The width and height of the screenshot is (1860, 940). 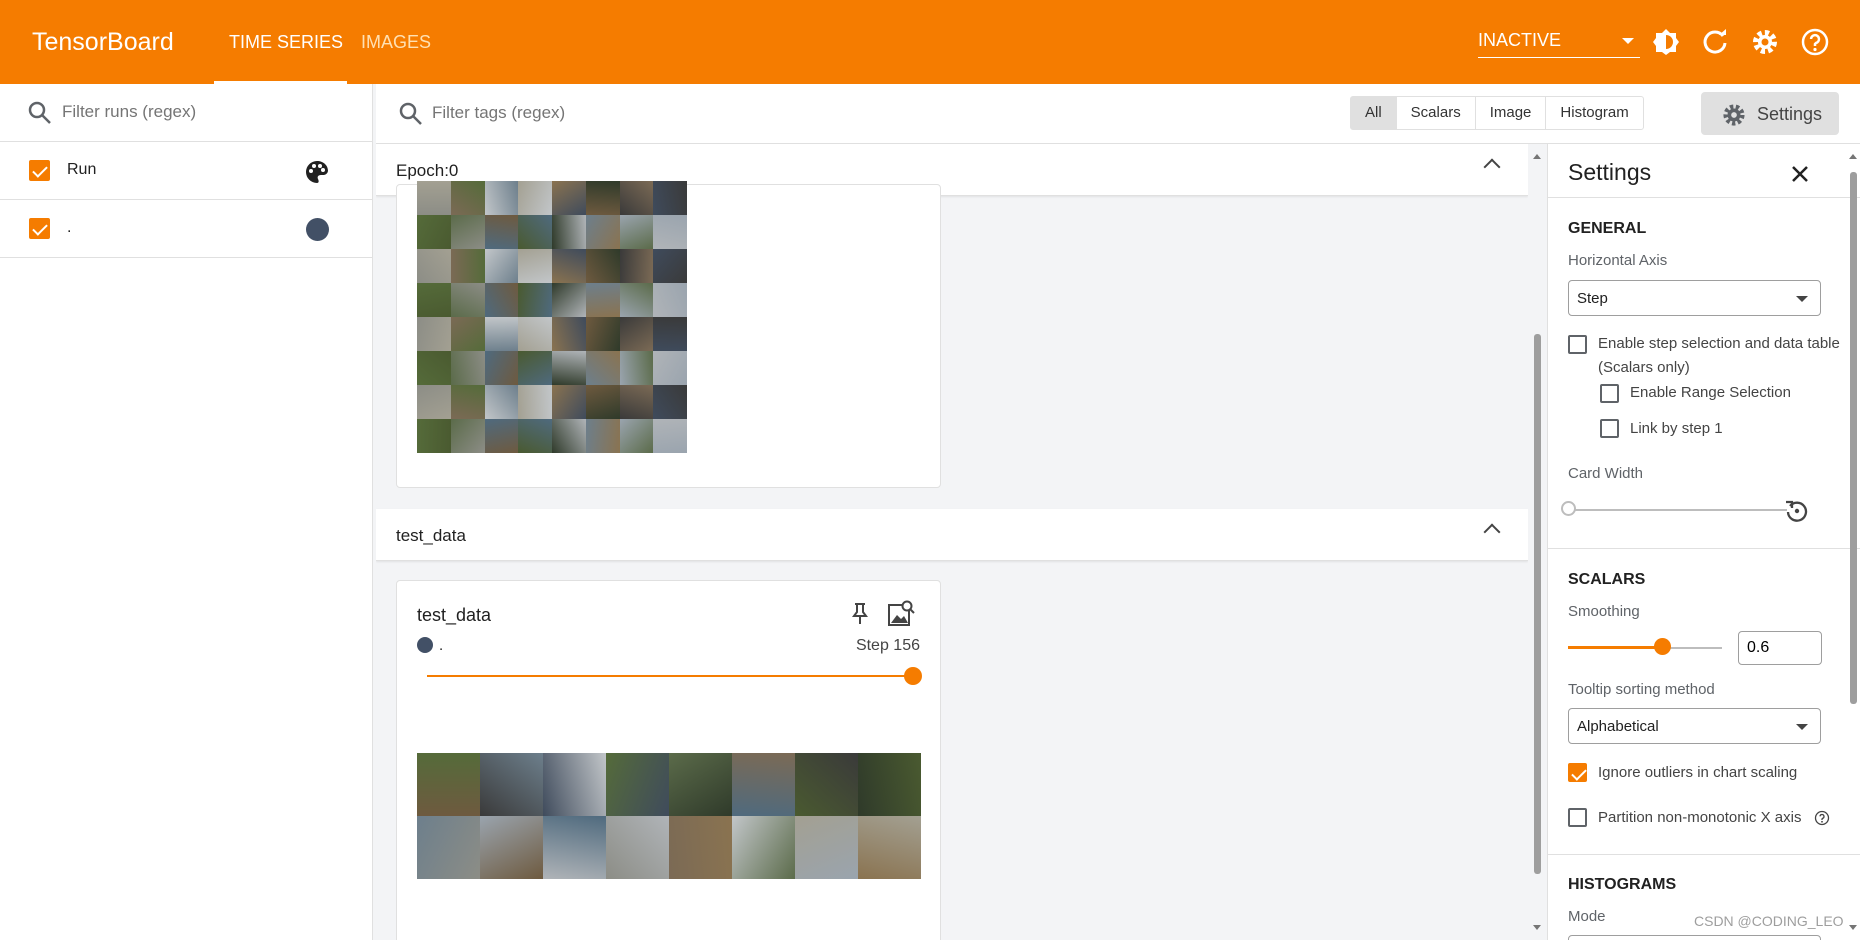 I want to click on tag-filter-input, so click(x=682, y=113).